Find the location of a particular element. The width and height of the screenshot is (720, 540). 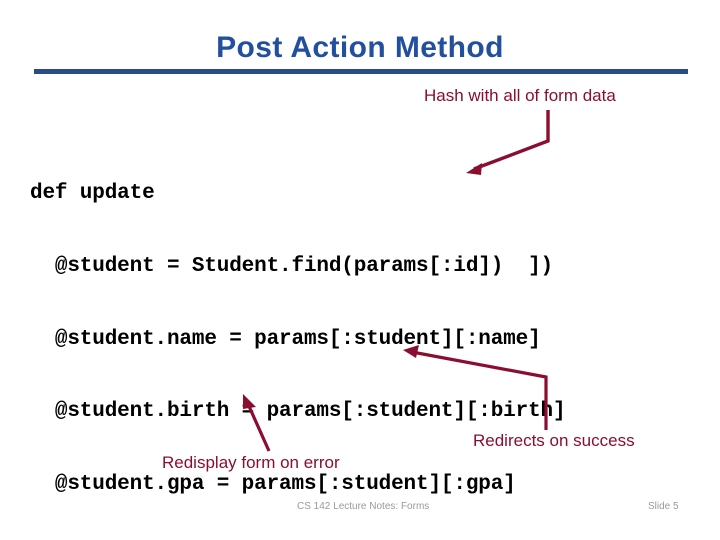

title-divider is located at coordinates (361, 71).